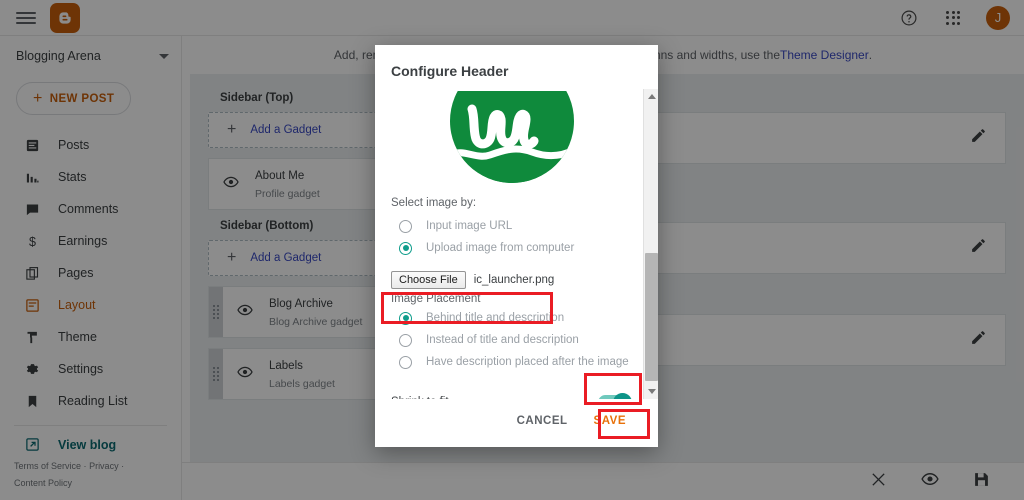 The image size is (1024, 500). What do you see at coordinates (622, 395) in the screenshot?
I see `toggle-knob` at bounding box center [622, 395].